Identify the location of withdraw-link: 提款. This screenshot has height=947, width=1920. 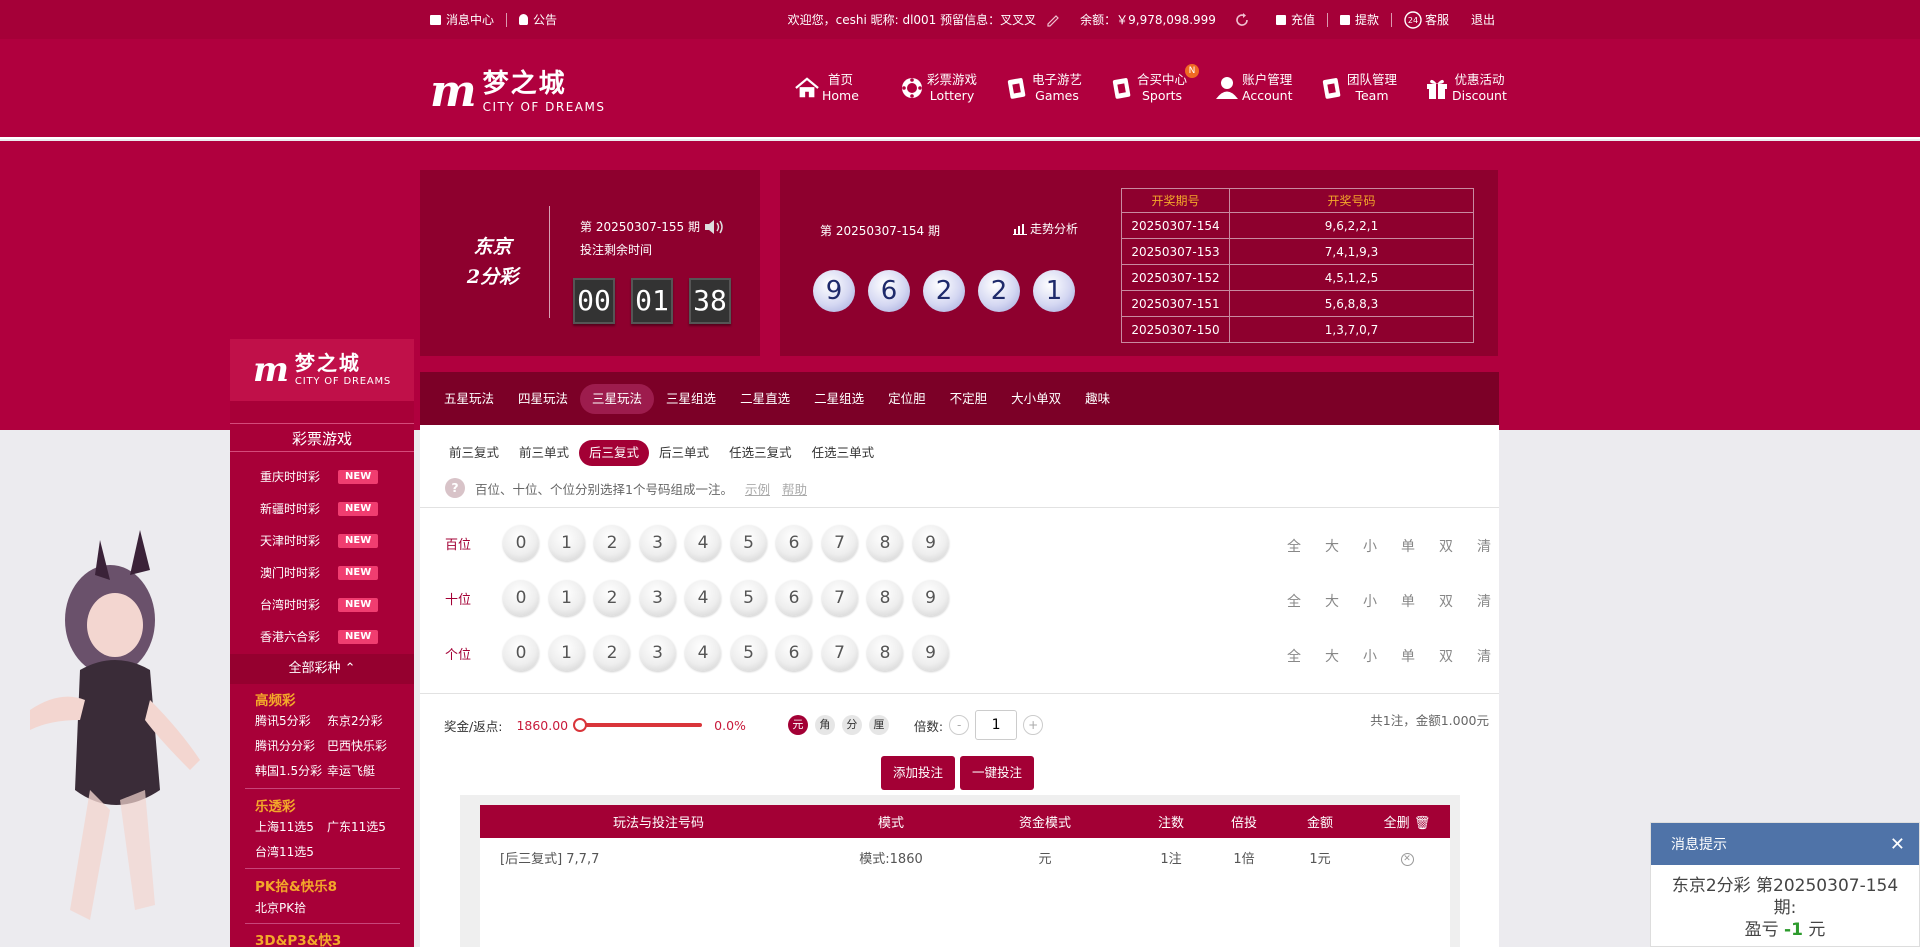
(1359, 19).